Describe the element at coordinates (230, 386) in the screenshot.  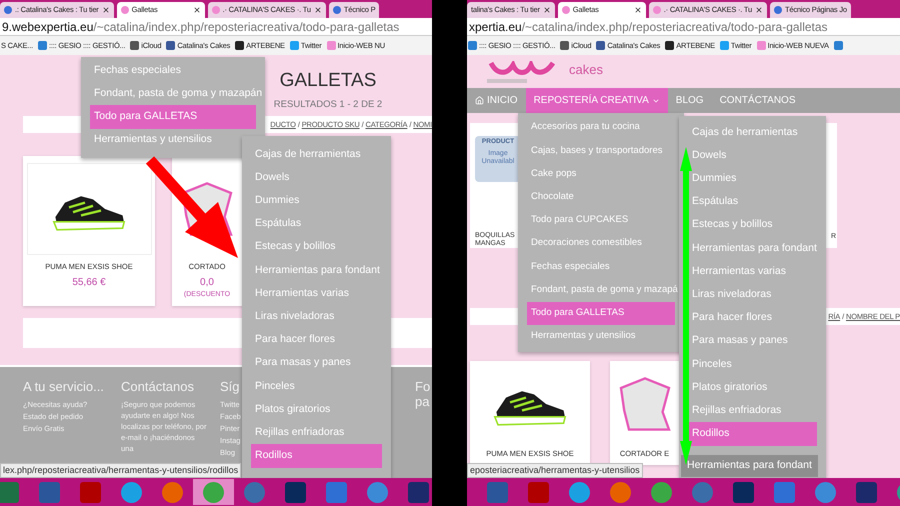
I see `footer-heading: Síg` at that location.